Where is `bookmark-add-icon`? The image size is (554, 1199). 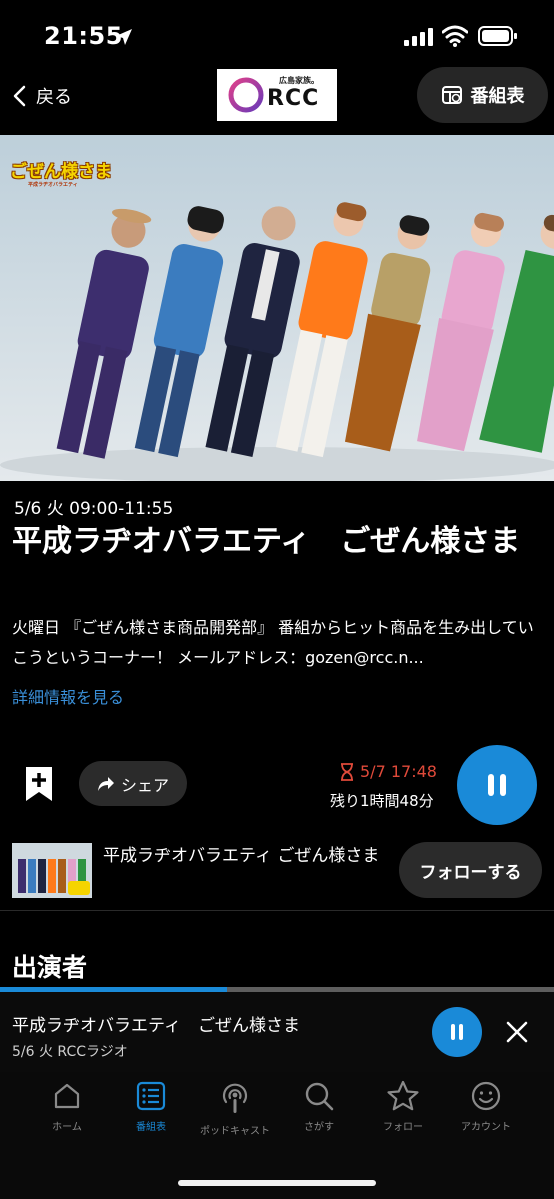 bookmark-add-icon is located at coordinates (39, 784).